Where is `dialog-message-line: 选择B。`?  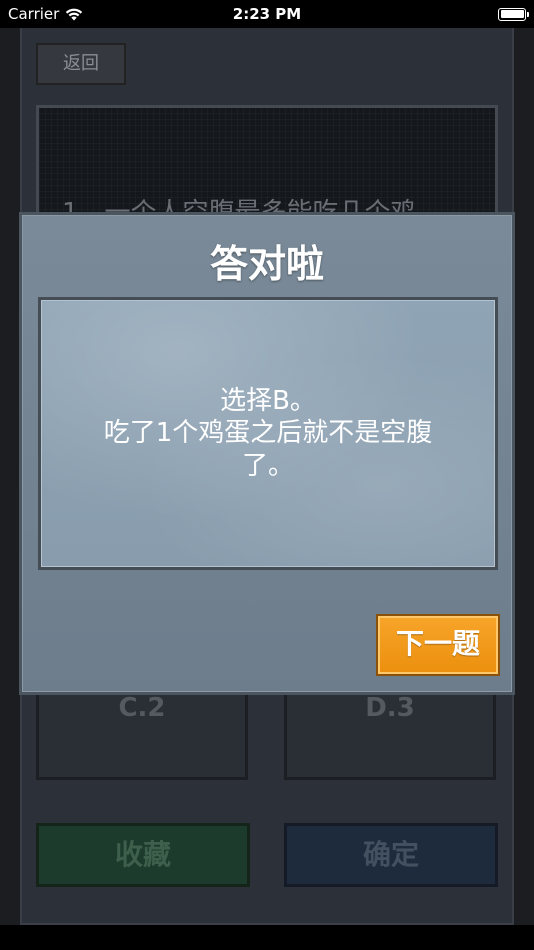 dialog-message-line: 选择B。 is located at coordinates (268, 400).